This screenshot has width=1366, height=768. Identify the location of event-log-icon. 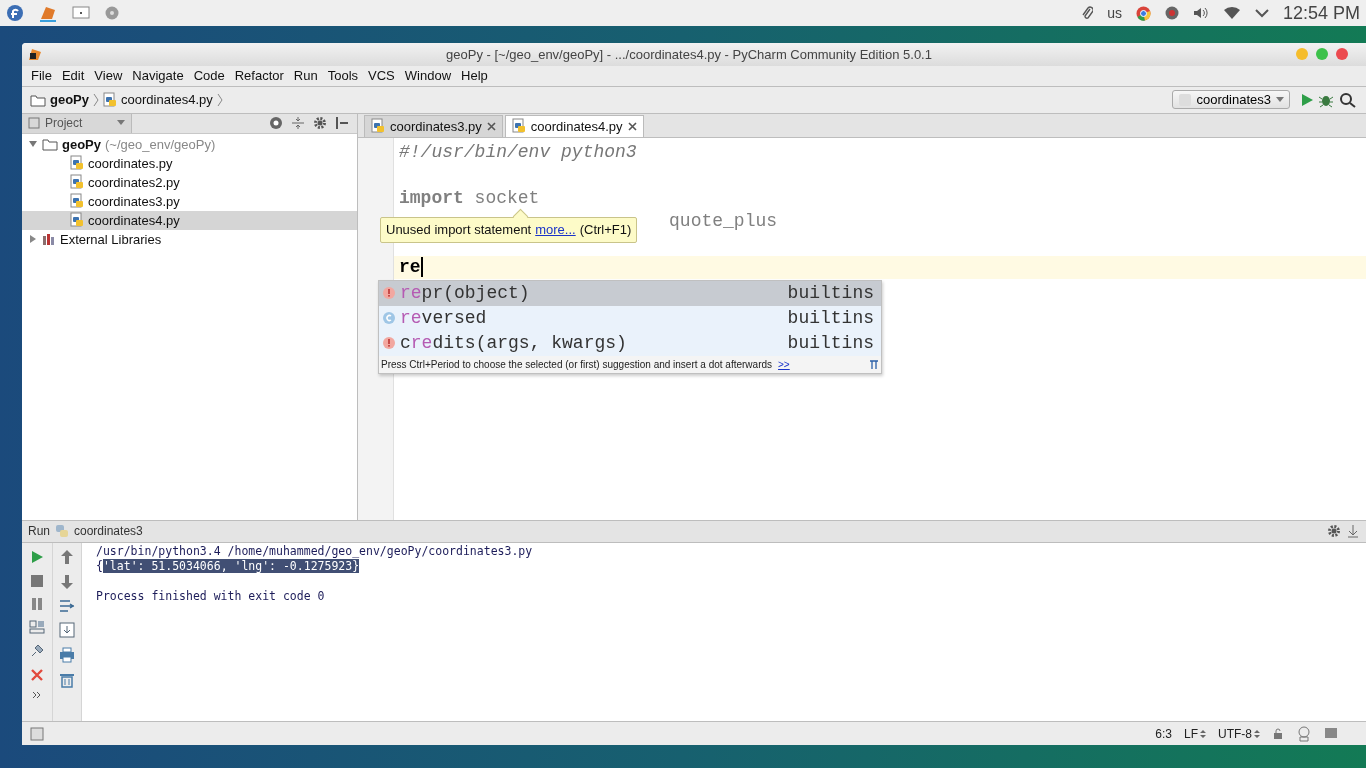
(1331, 733).